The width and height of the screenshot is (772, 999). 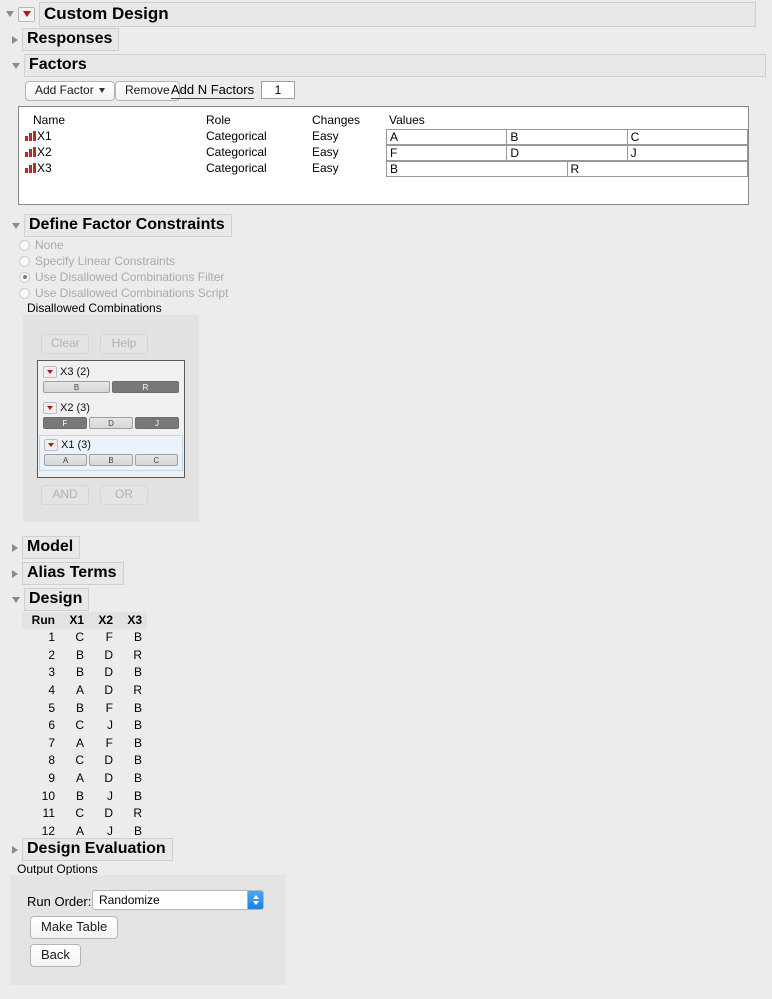 What do you see at coordinates (111, 453) in the screenshot?
I see `filter-group-x1: X1 (3) A B C` at bounding box center [111, 453].